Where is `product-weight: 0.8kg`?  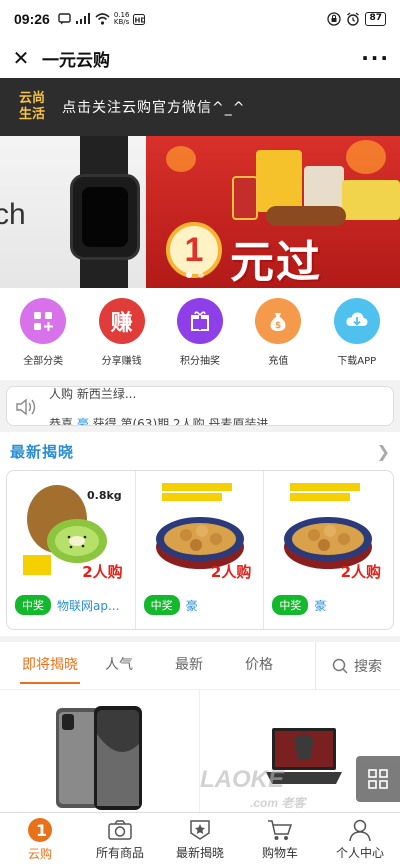
product-weight: 0.8kg is located at coordinates (104, 495).